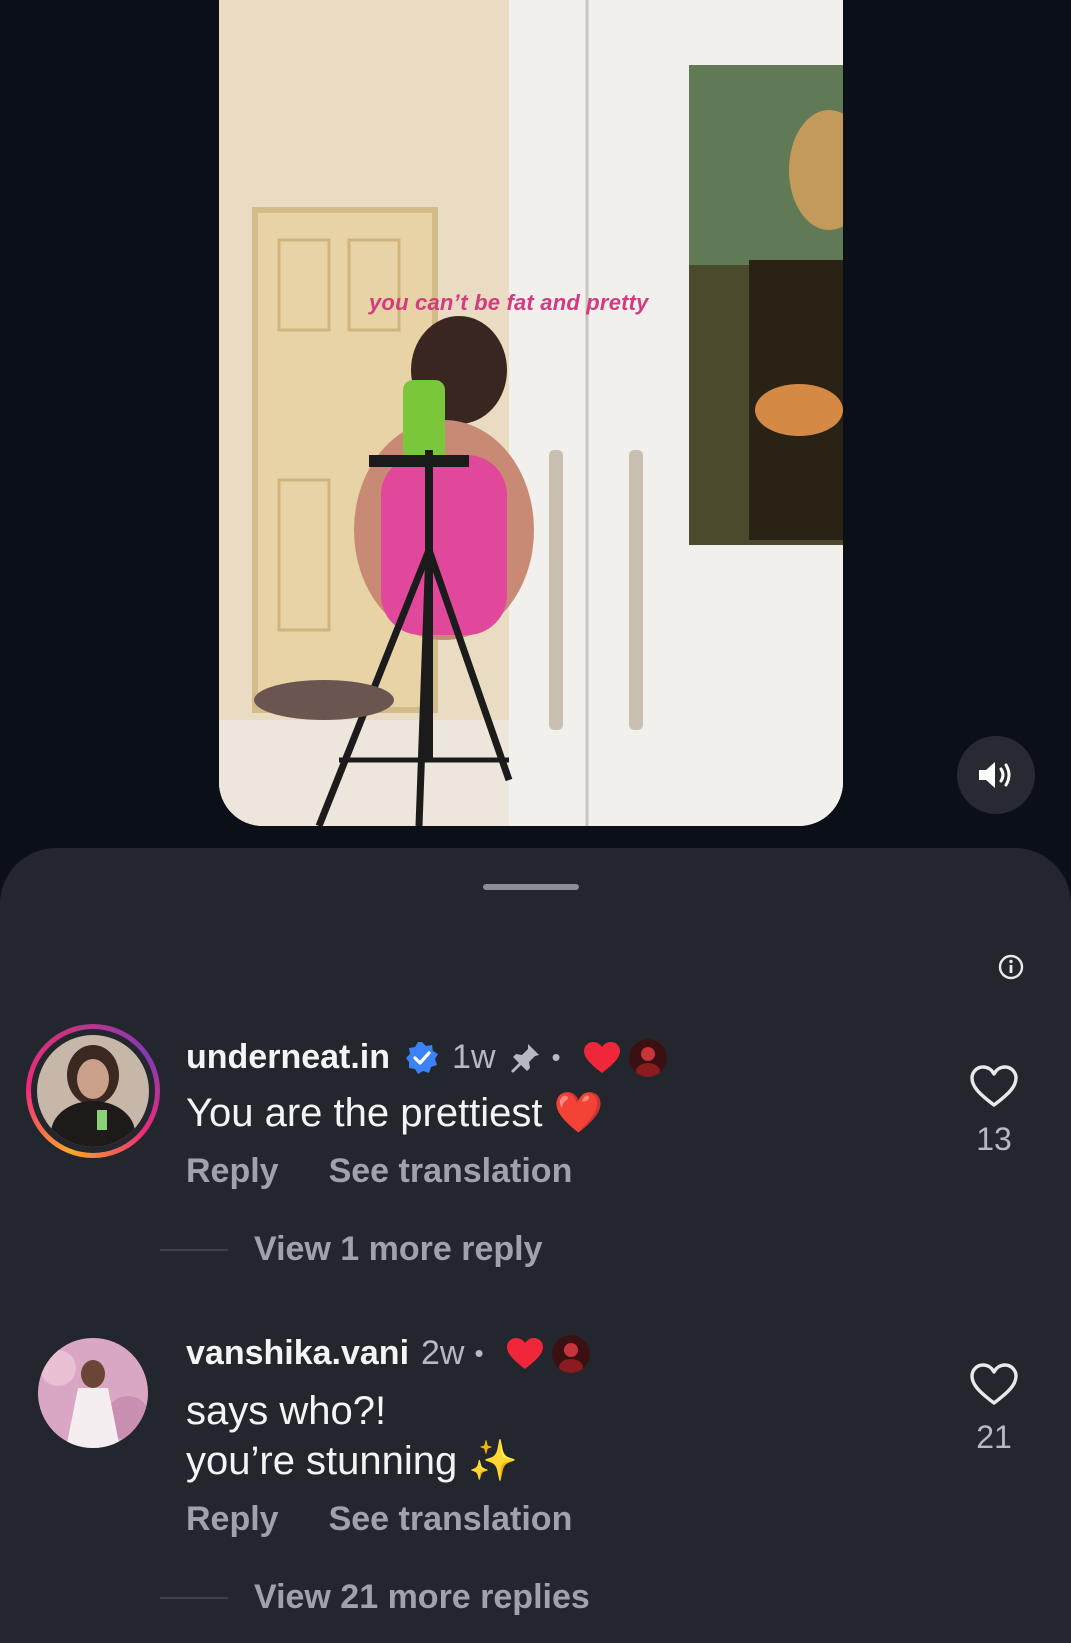 The width and height of the screenshot is (1071, 1643). I want to click on view-replies-button: View 21 more replies, so click(375, 1597).